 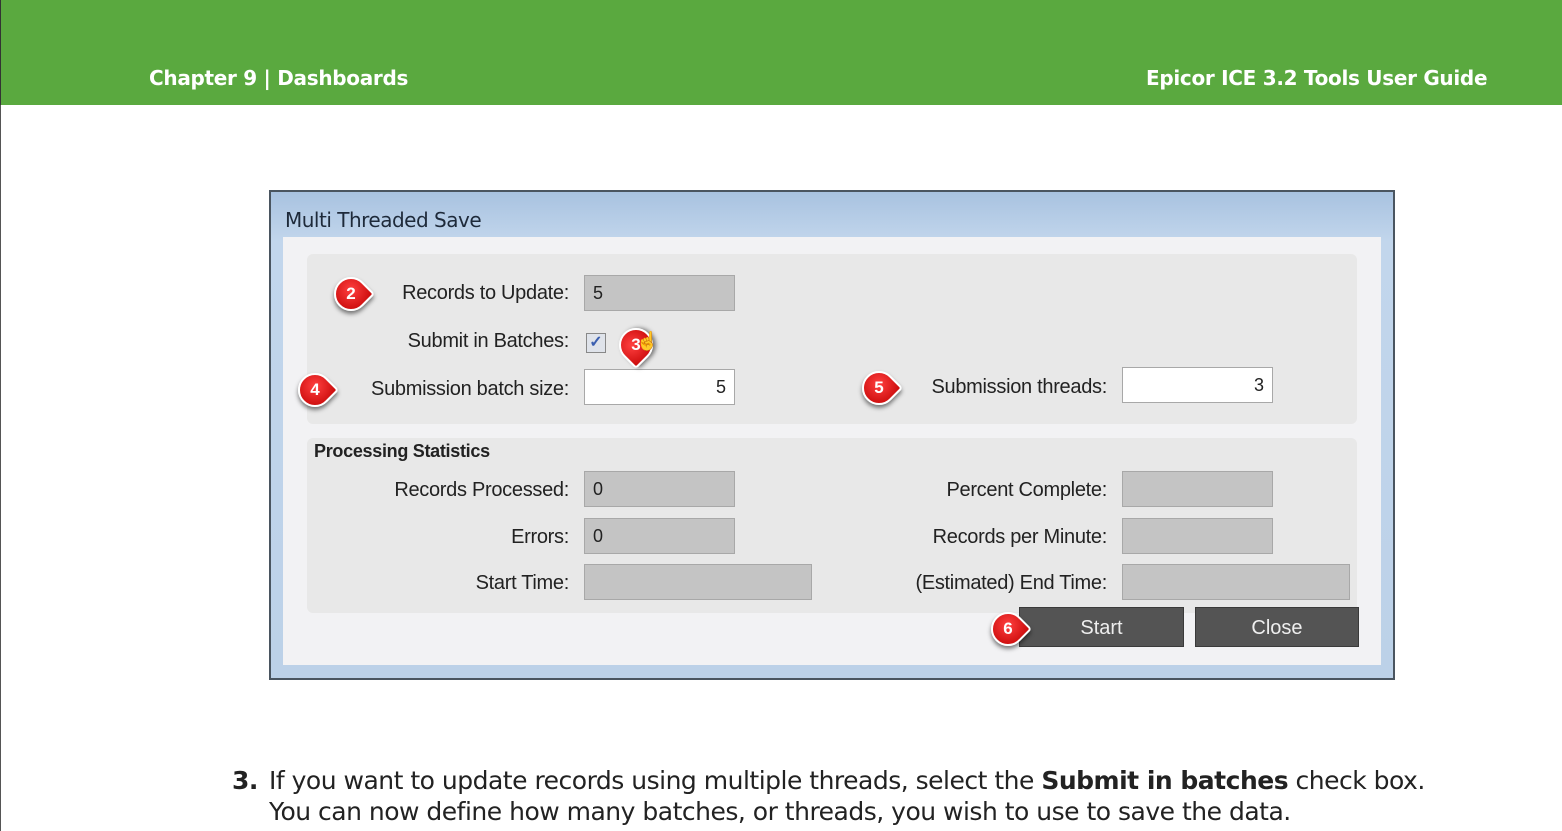 I want to click on records-per-minute-field, so click(x=1197, y=536).